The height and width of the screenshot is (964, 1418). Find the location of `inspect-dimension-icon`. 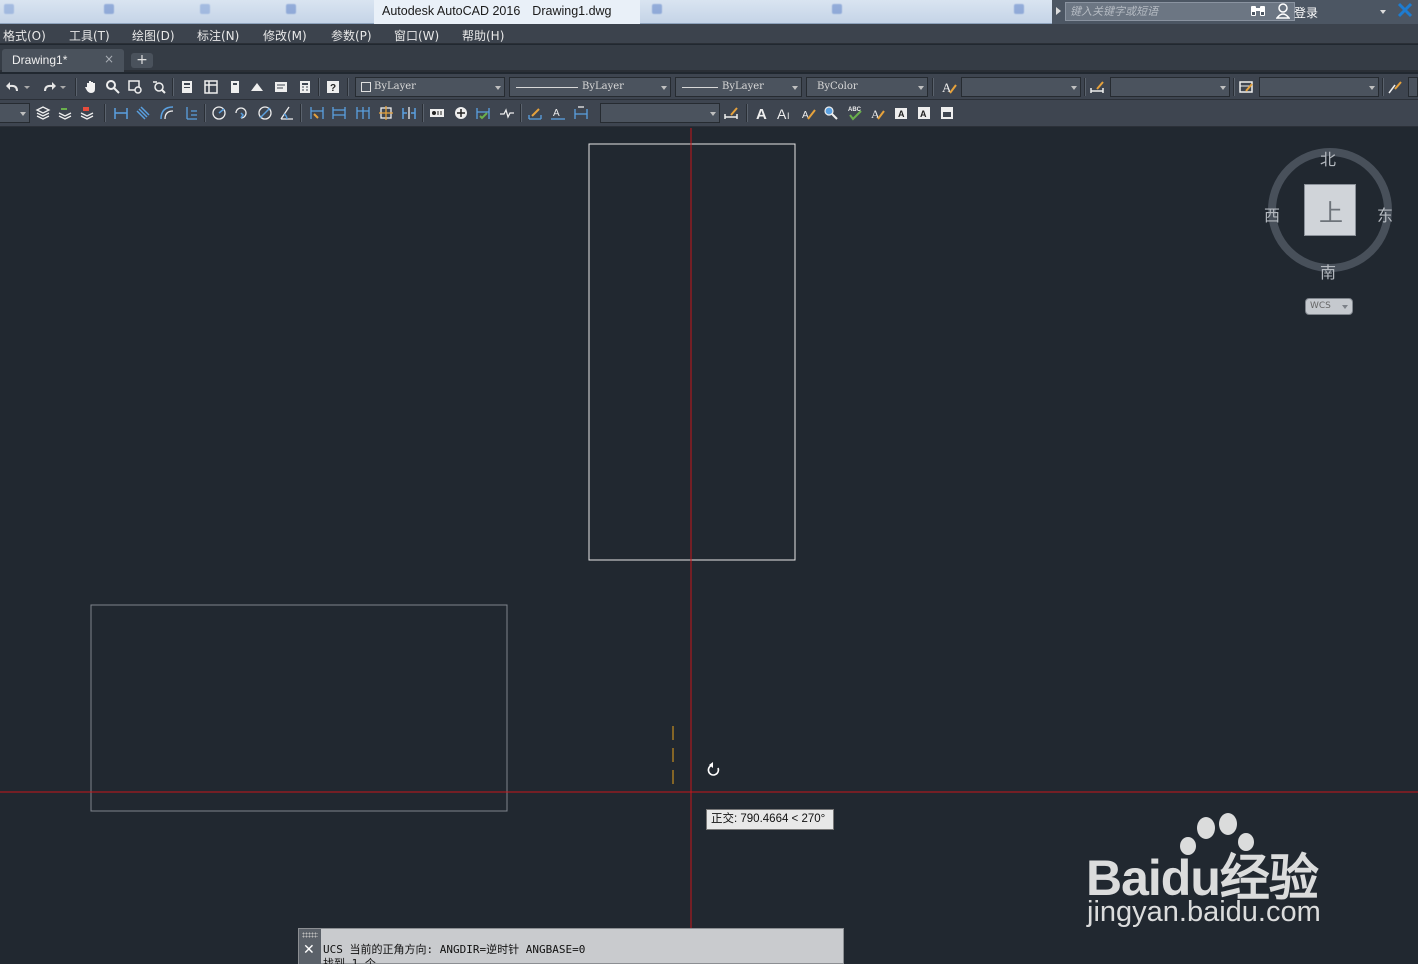

inspect-dimension-icon is located at coordinates (483, 113).